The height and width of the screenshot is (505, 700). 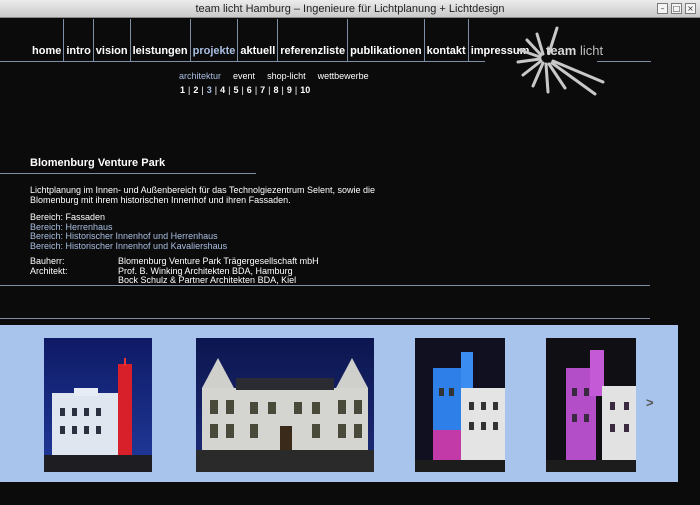 I want to click on nav-item-intro: intro, so click(x=77, y=40).